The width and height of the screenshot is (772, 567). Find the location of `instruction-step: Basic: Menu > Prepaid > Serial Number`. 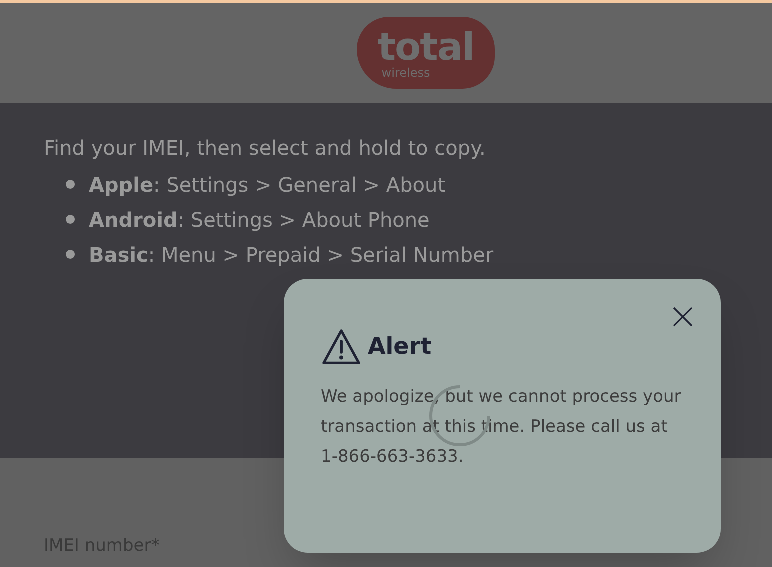

instruction-step: Basic: Menu > Prepaid > Serial Number is located at coordinates (291, 255).